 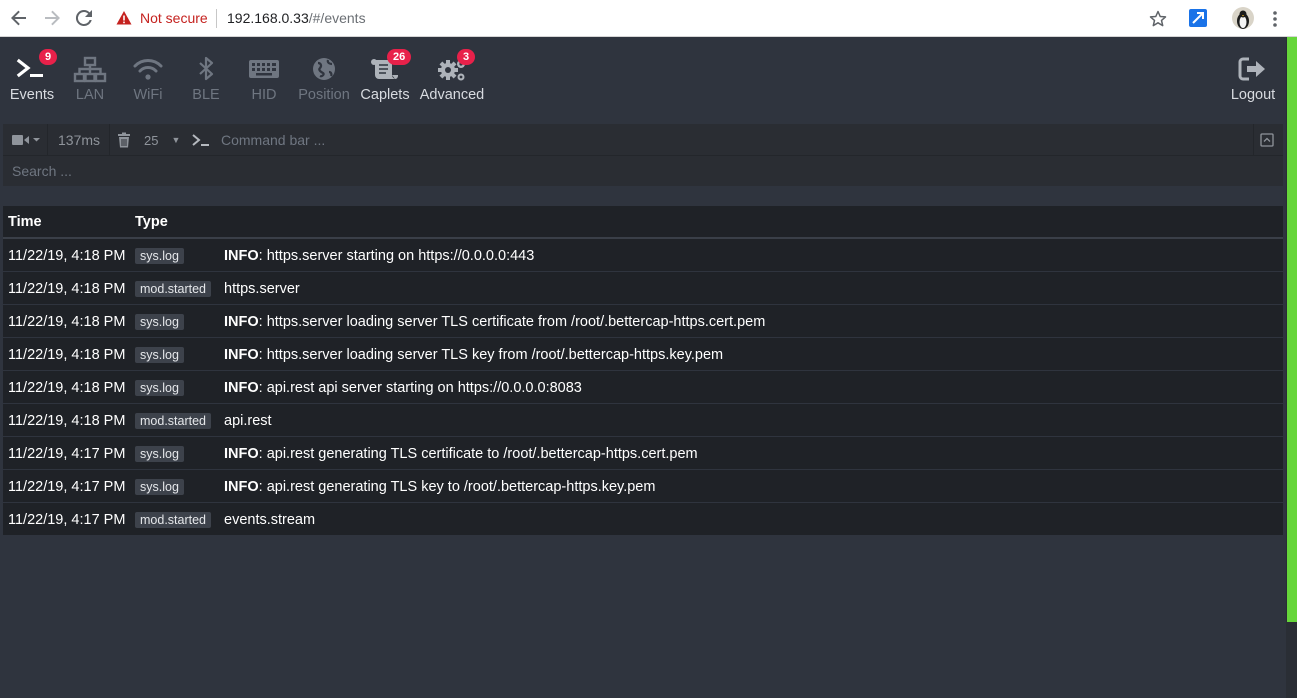 What do you see at coordinates (148, 95) in the screenshot?
I see `nav-label-wifi: WiFi` at bounding box center [148, 95].